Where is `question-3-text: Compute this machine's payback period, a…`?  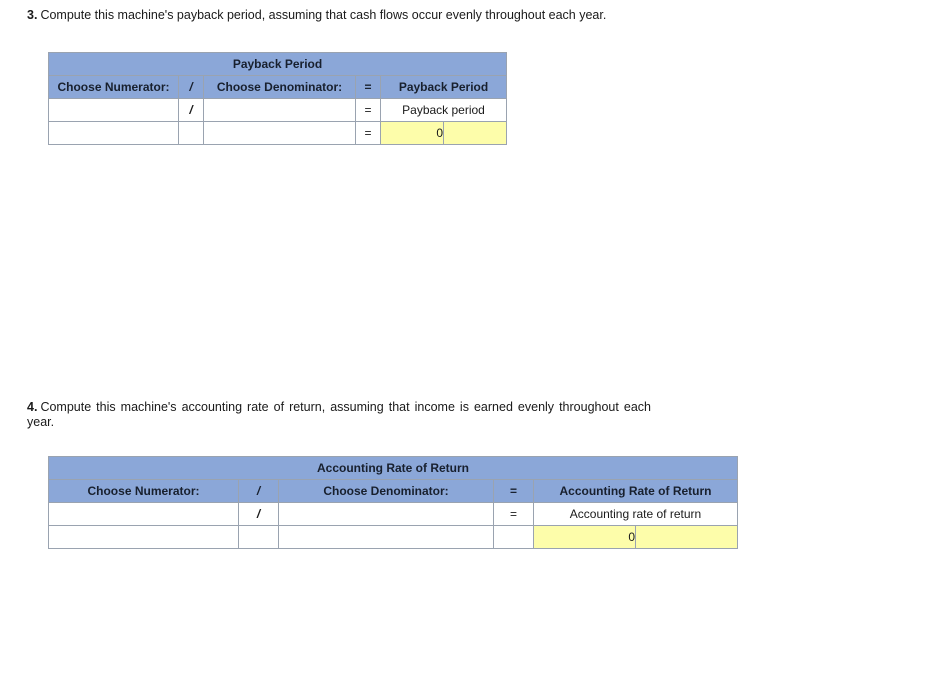
question-3-text: Compute this machine's payback period, a… is located at coordinates (323, 15).